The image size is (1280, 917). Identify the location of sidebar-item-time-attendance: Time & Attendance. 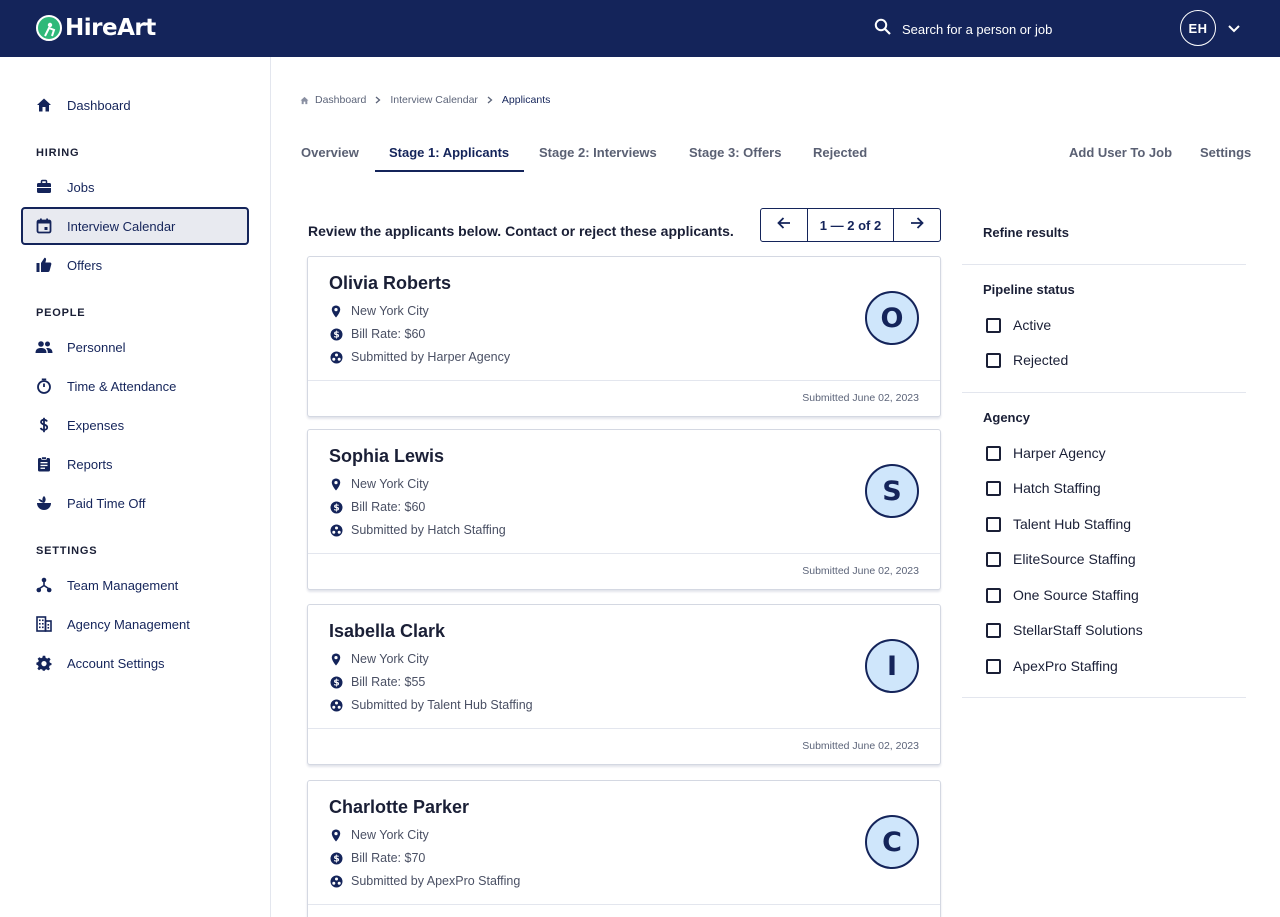
(135, 386).